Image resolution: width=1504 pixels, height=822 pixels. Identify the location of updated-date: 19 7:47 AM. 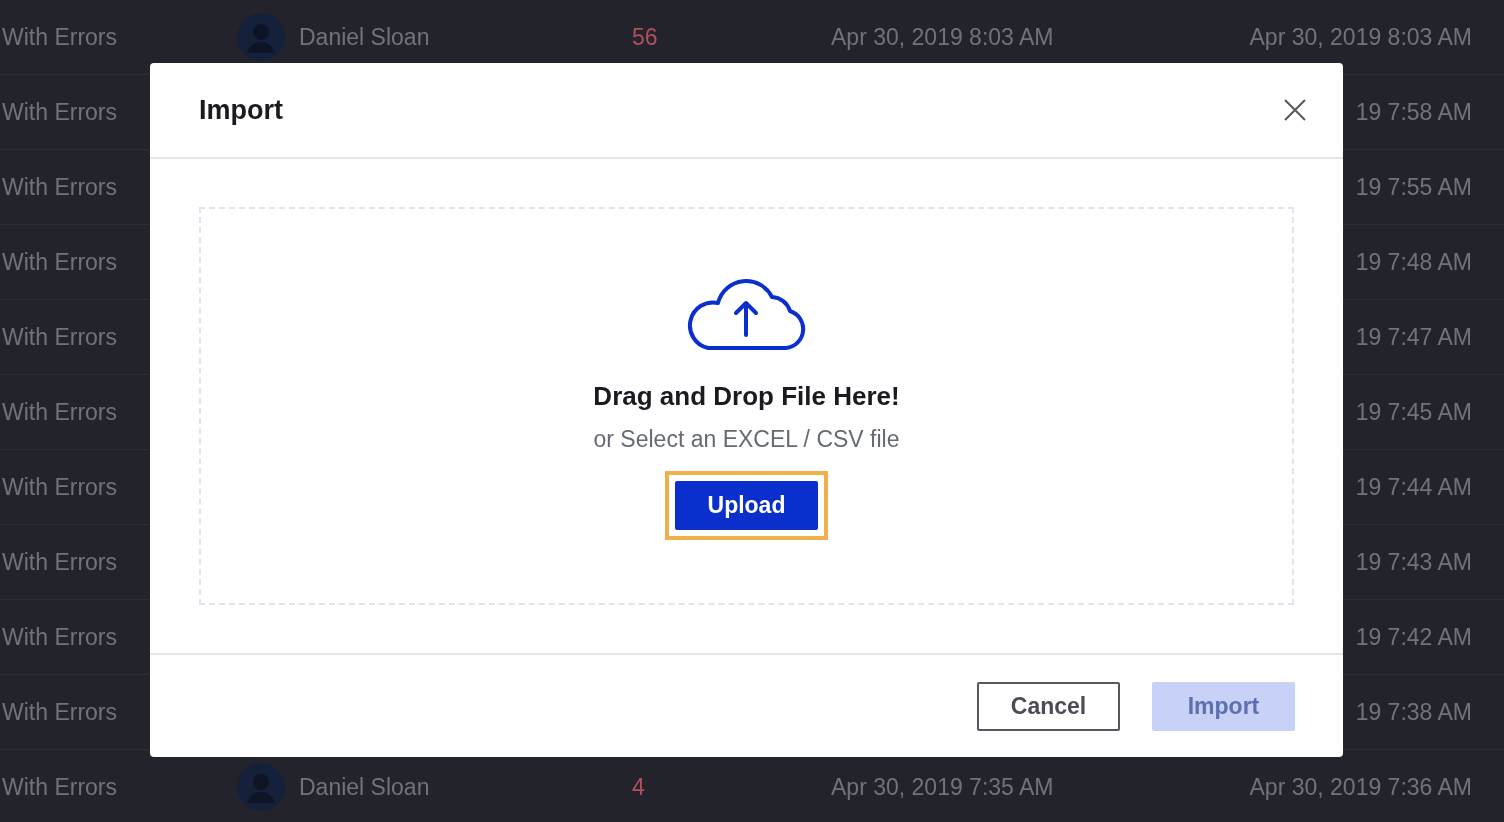
(1413, 336).